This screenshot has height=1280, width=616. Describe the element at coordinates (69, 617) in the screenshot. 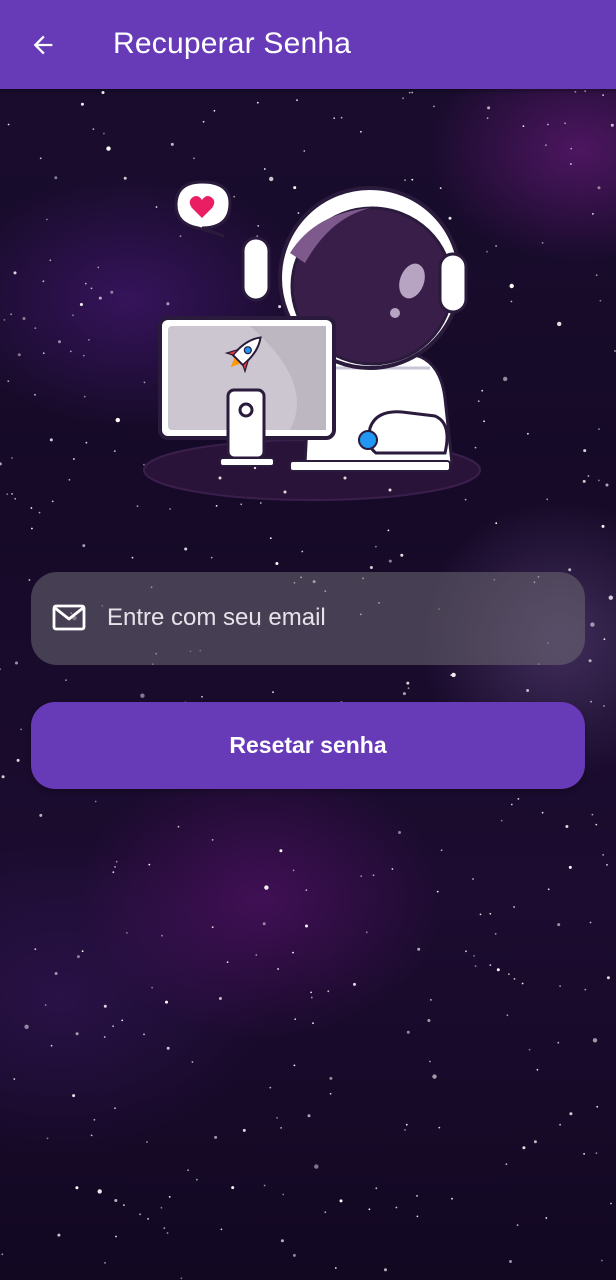

I see `mail-icon` at that location.